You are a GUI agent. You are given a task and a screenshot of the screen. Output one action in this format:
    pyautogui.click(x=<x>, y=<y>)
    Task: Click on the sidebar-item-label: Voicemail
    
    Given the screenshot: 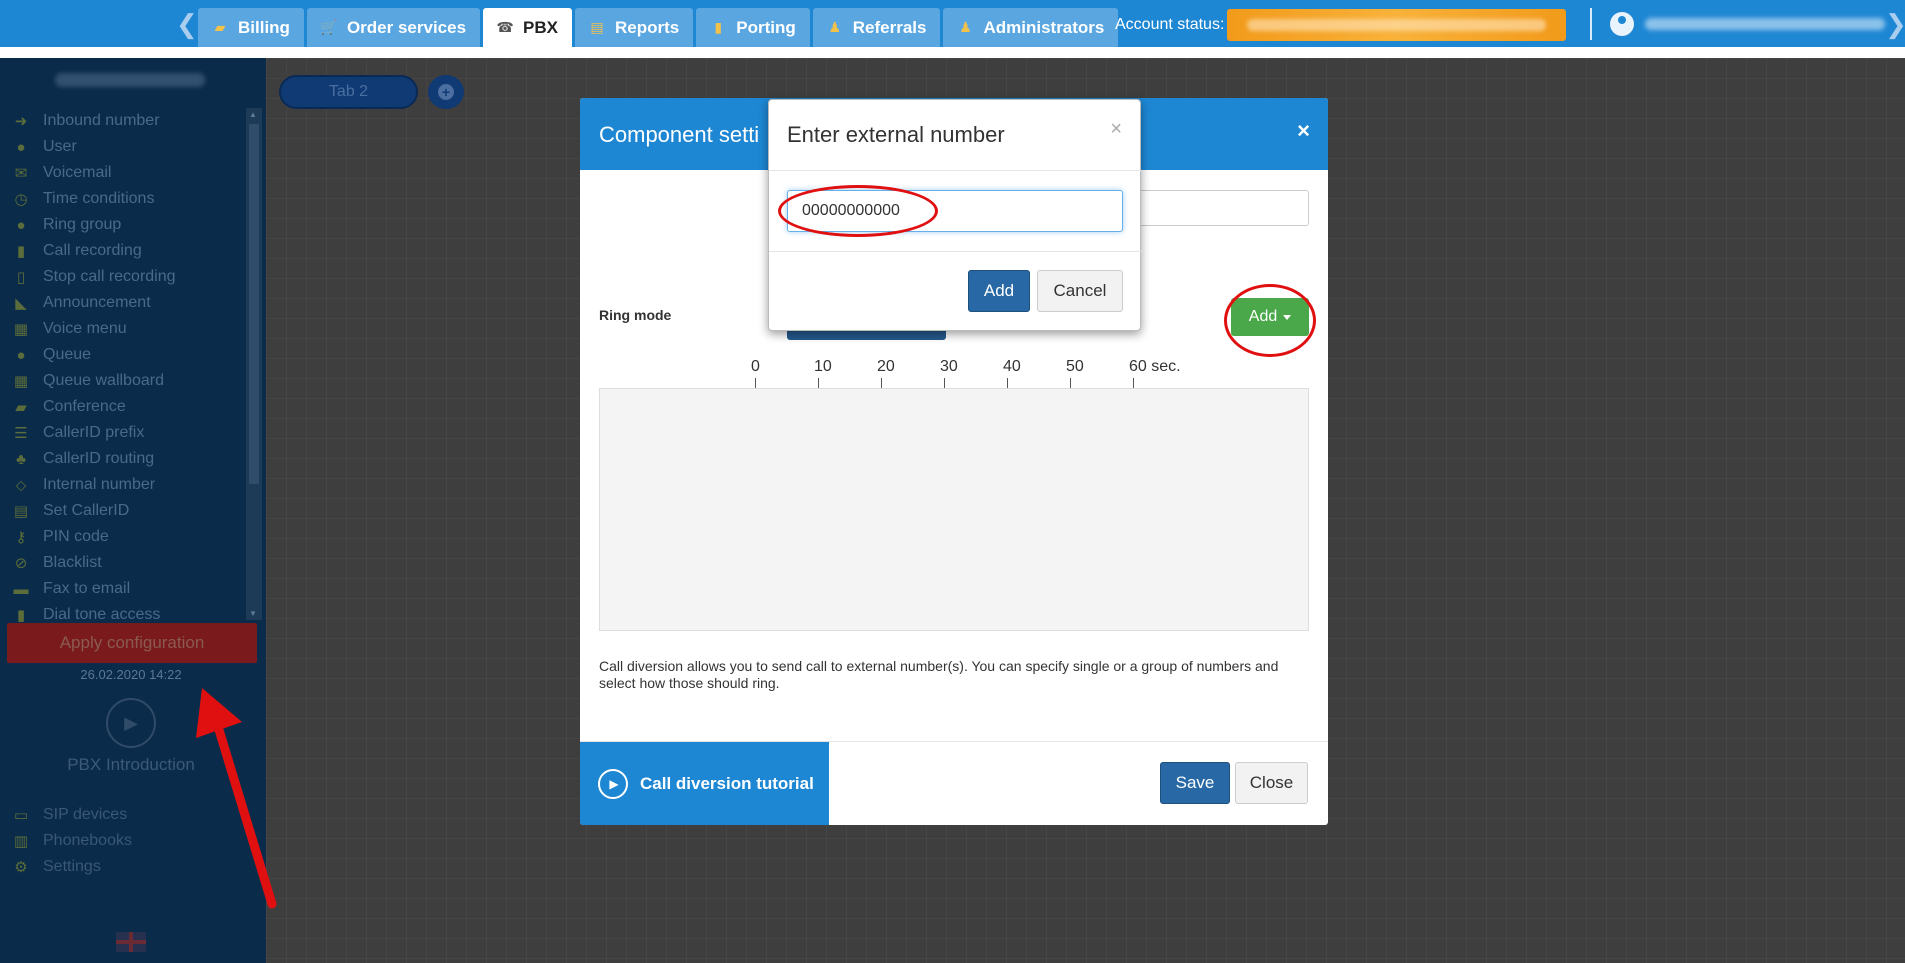 What is the action you would take?
    pyautogui.click(x=77, y=172)
    